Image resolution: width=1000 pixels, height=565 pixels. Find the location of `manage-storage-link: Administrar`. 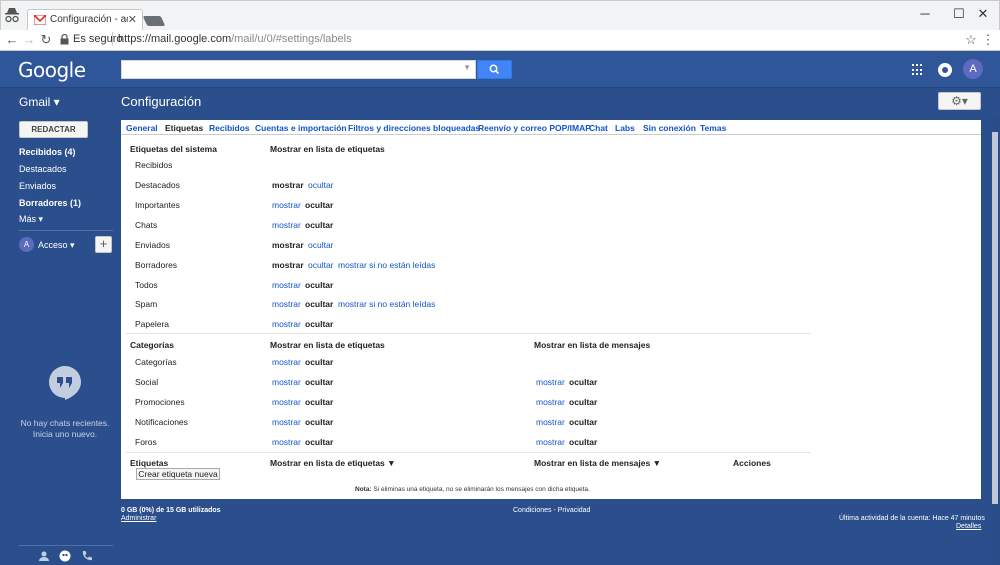

manage-storage-link: Administrar is located at coordinates (138, 518).